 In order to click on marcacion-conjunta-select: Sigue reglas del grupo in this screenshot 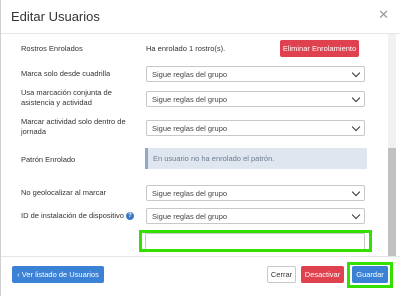, I will do `click(255, 99)`.